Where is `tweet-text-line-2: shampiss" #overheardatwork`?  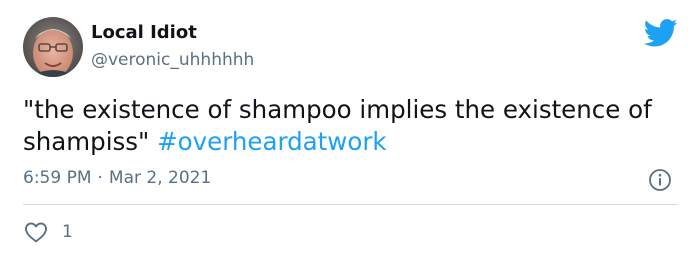
tweet-text-line-2: shampiss" #overheardatwork is located at coordinates (353, 142).